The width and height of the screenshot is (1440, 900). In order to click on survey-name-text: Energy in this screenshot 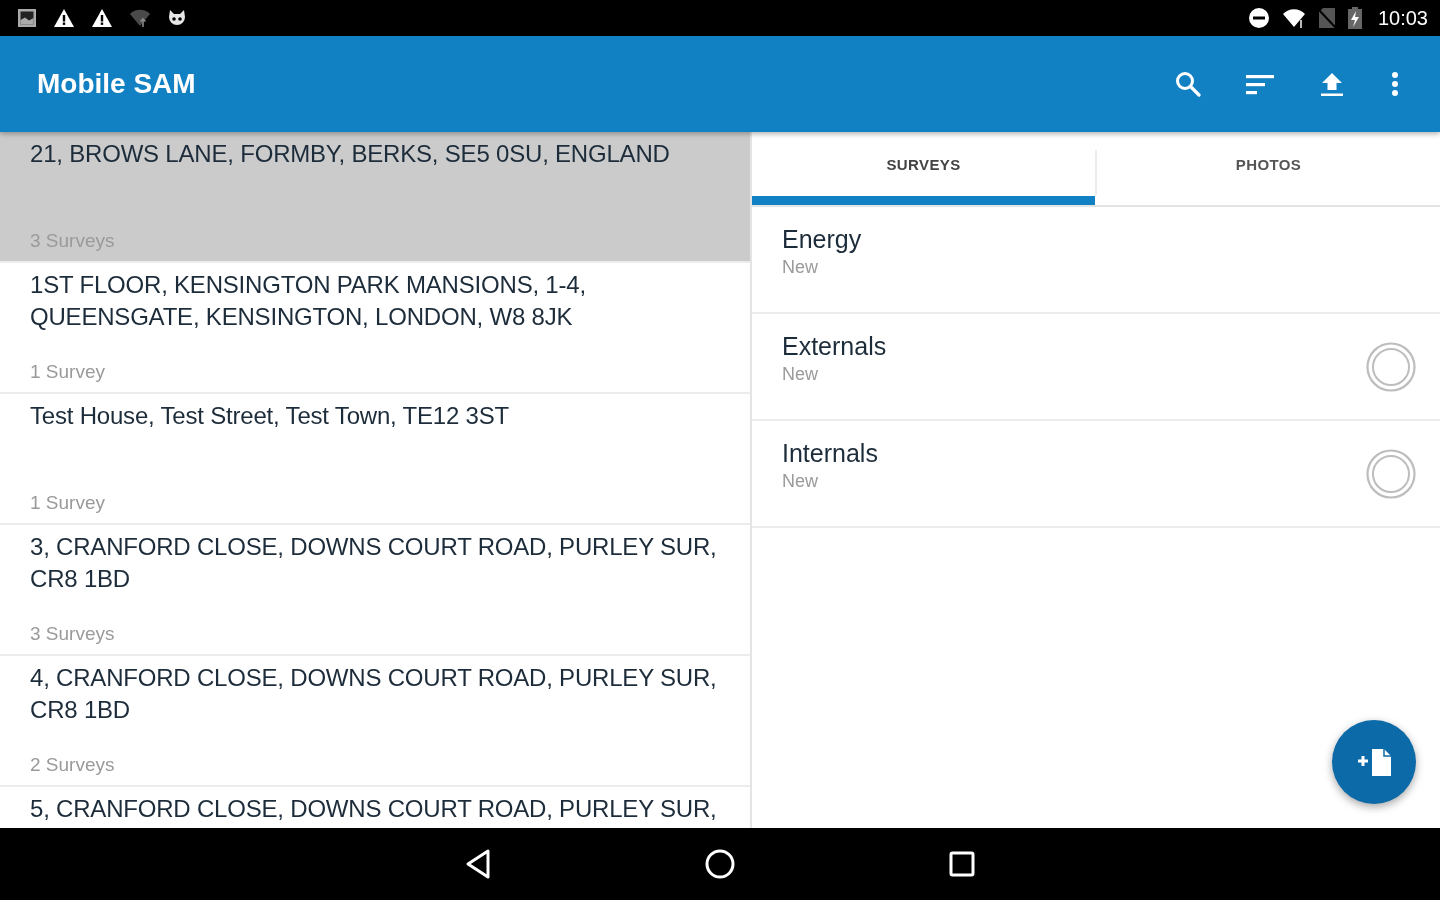, I will do `click(822, 239)`.